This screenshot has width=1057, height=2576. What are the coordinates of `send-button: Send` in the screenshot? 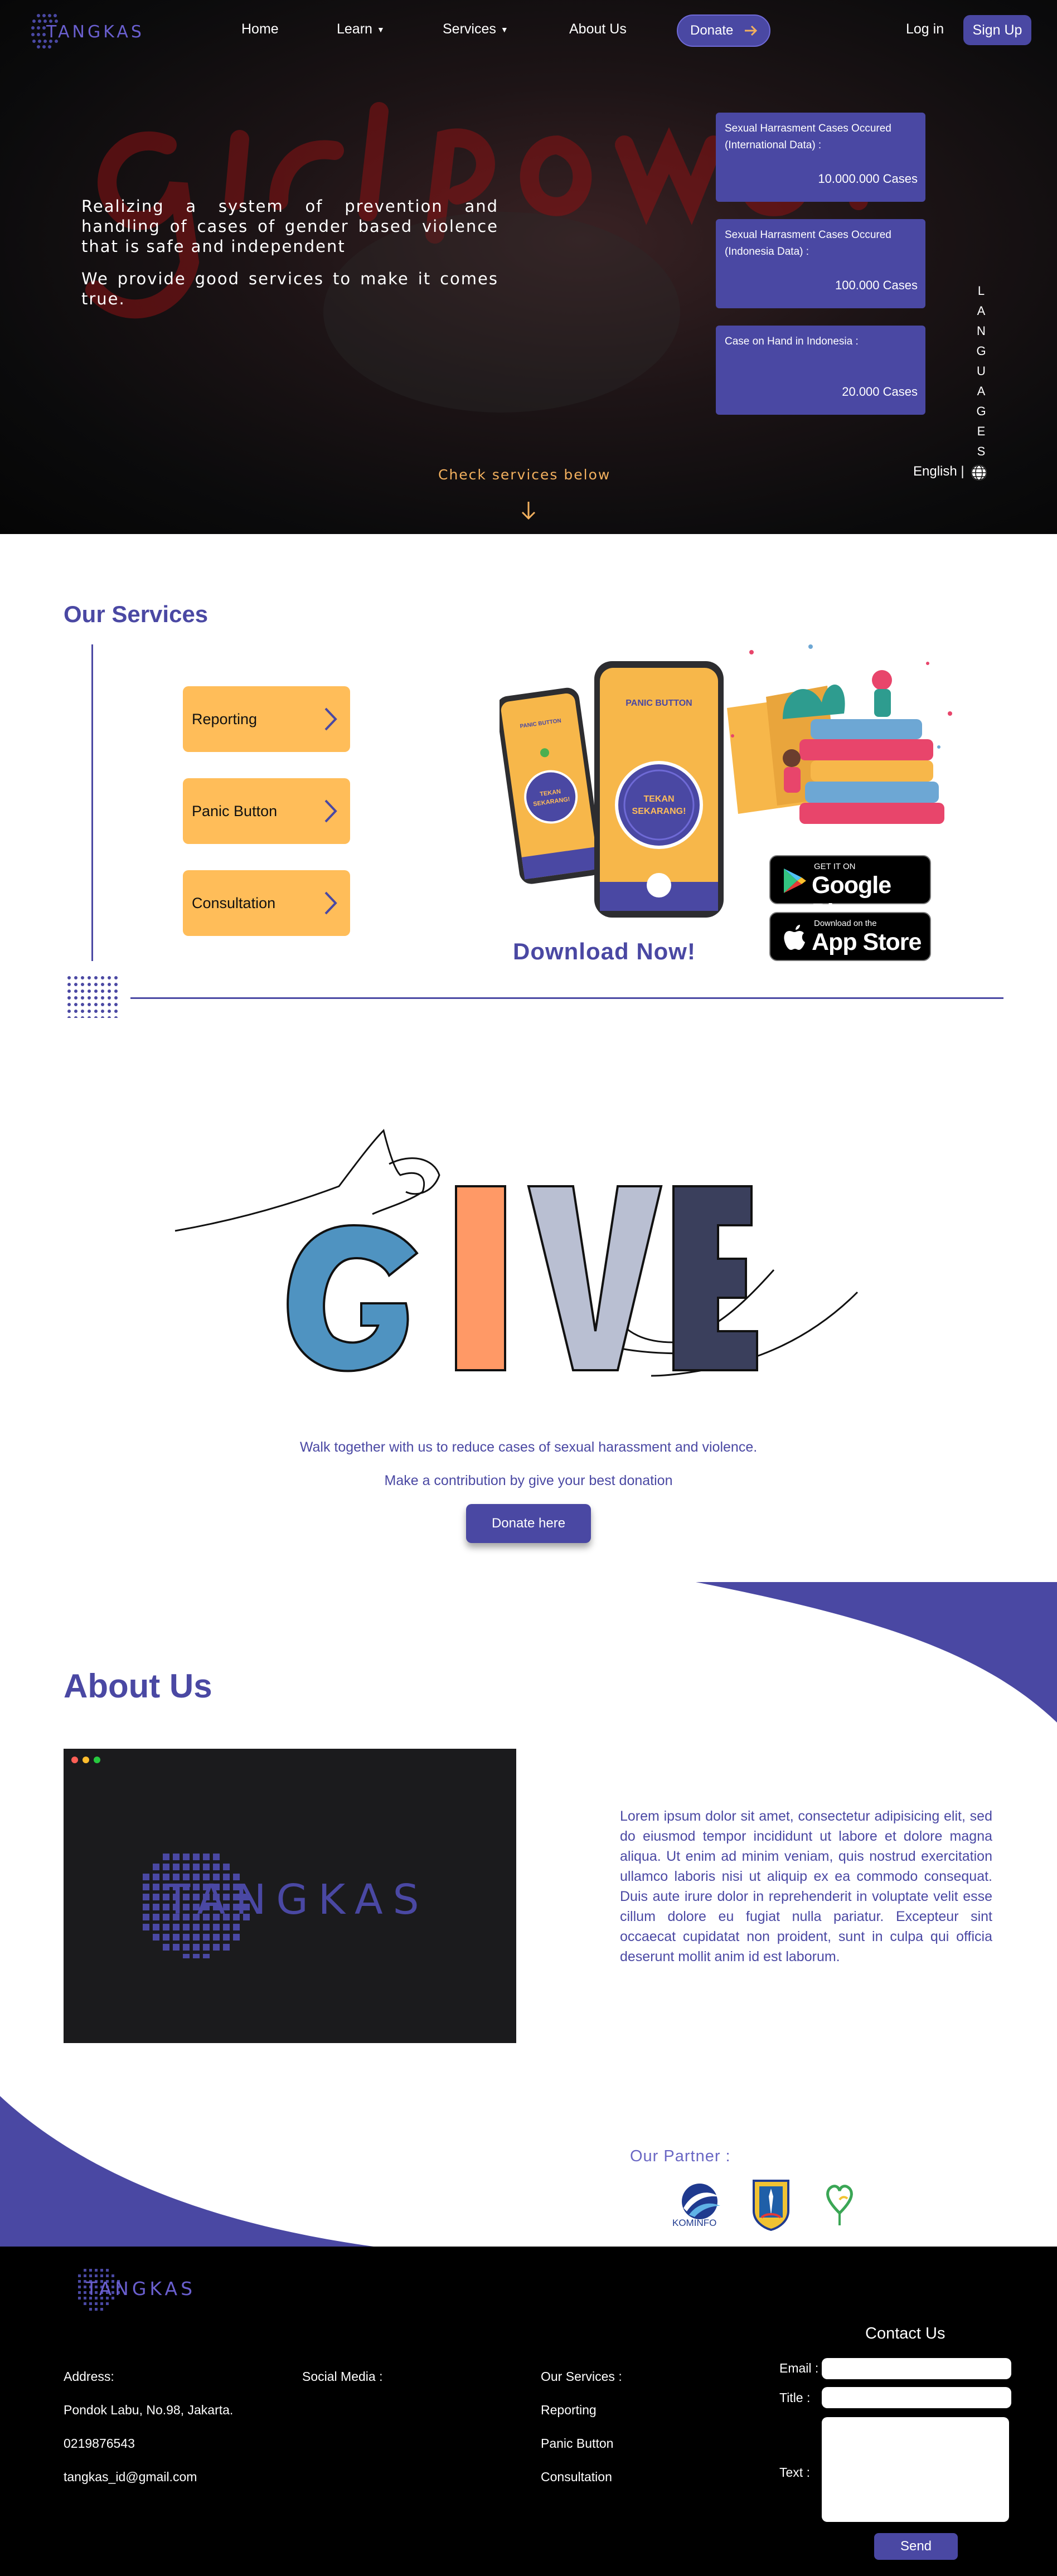 It's located at (916, 2547).